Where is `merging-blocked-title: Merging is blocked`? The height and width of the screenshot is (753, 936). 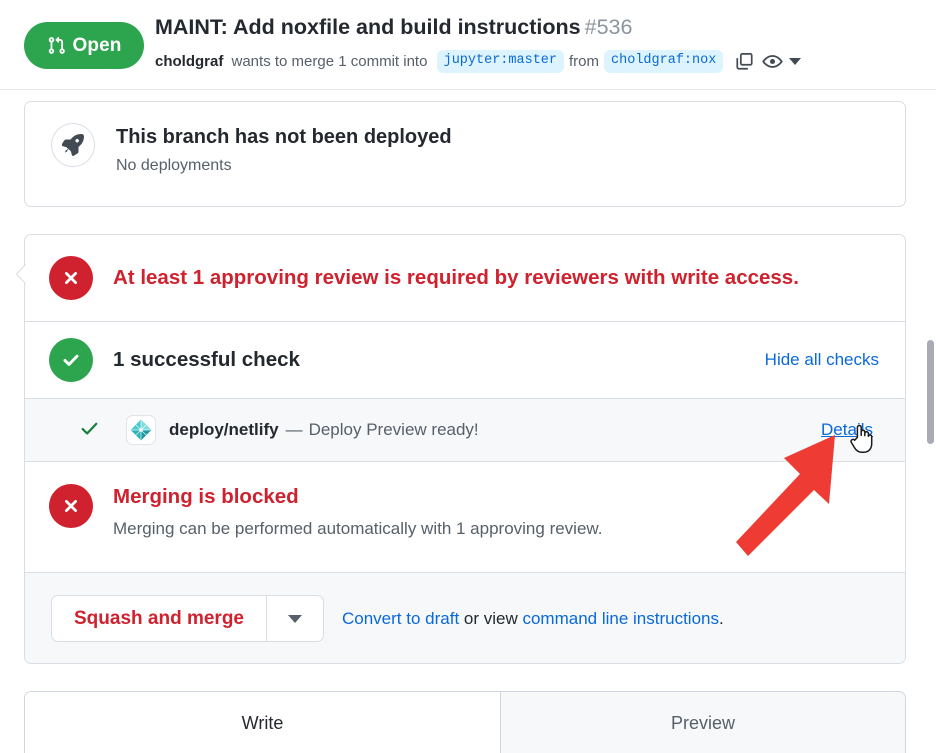
merging-blocked-title: Merging is blocked is located at coordinates (206, 496).